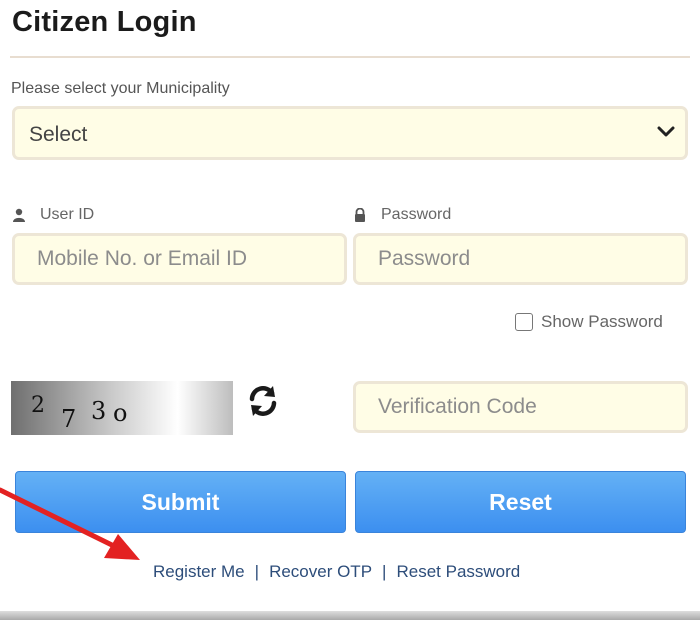 The image size is (700, 620). I want to click on recover-otp-link: Recover OTP, so click(320, 572).